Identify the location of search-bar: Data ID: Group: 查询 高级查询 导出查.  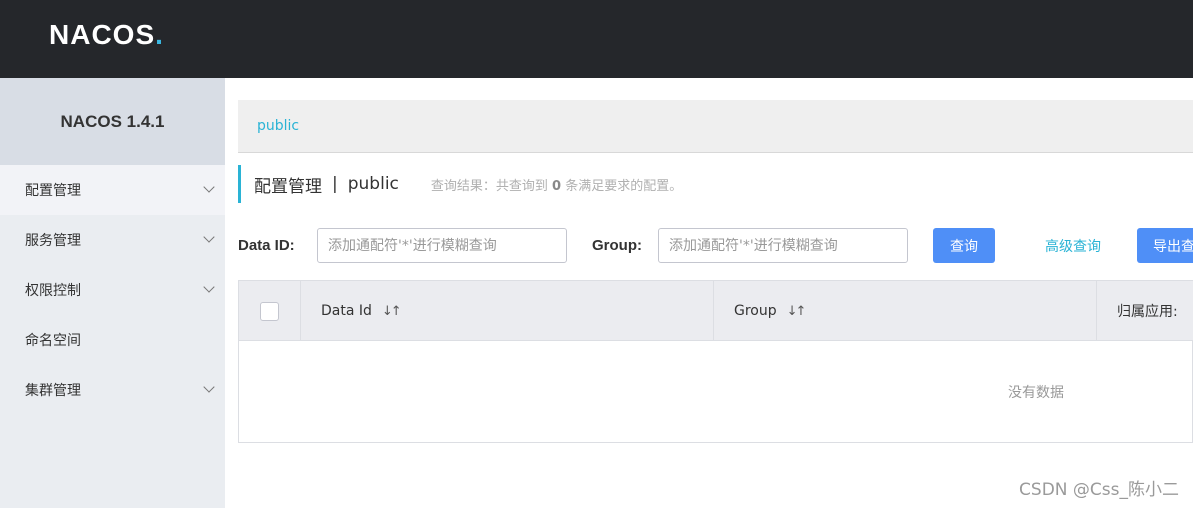
(715, 246).